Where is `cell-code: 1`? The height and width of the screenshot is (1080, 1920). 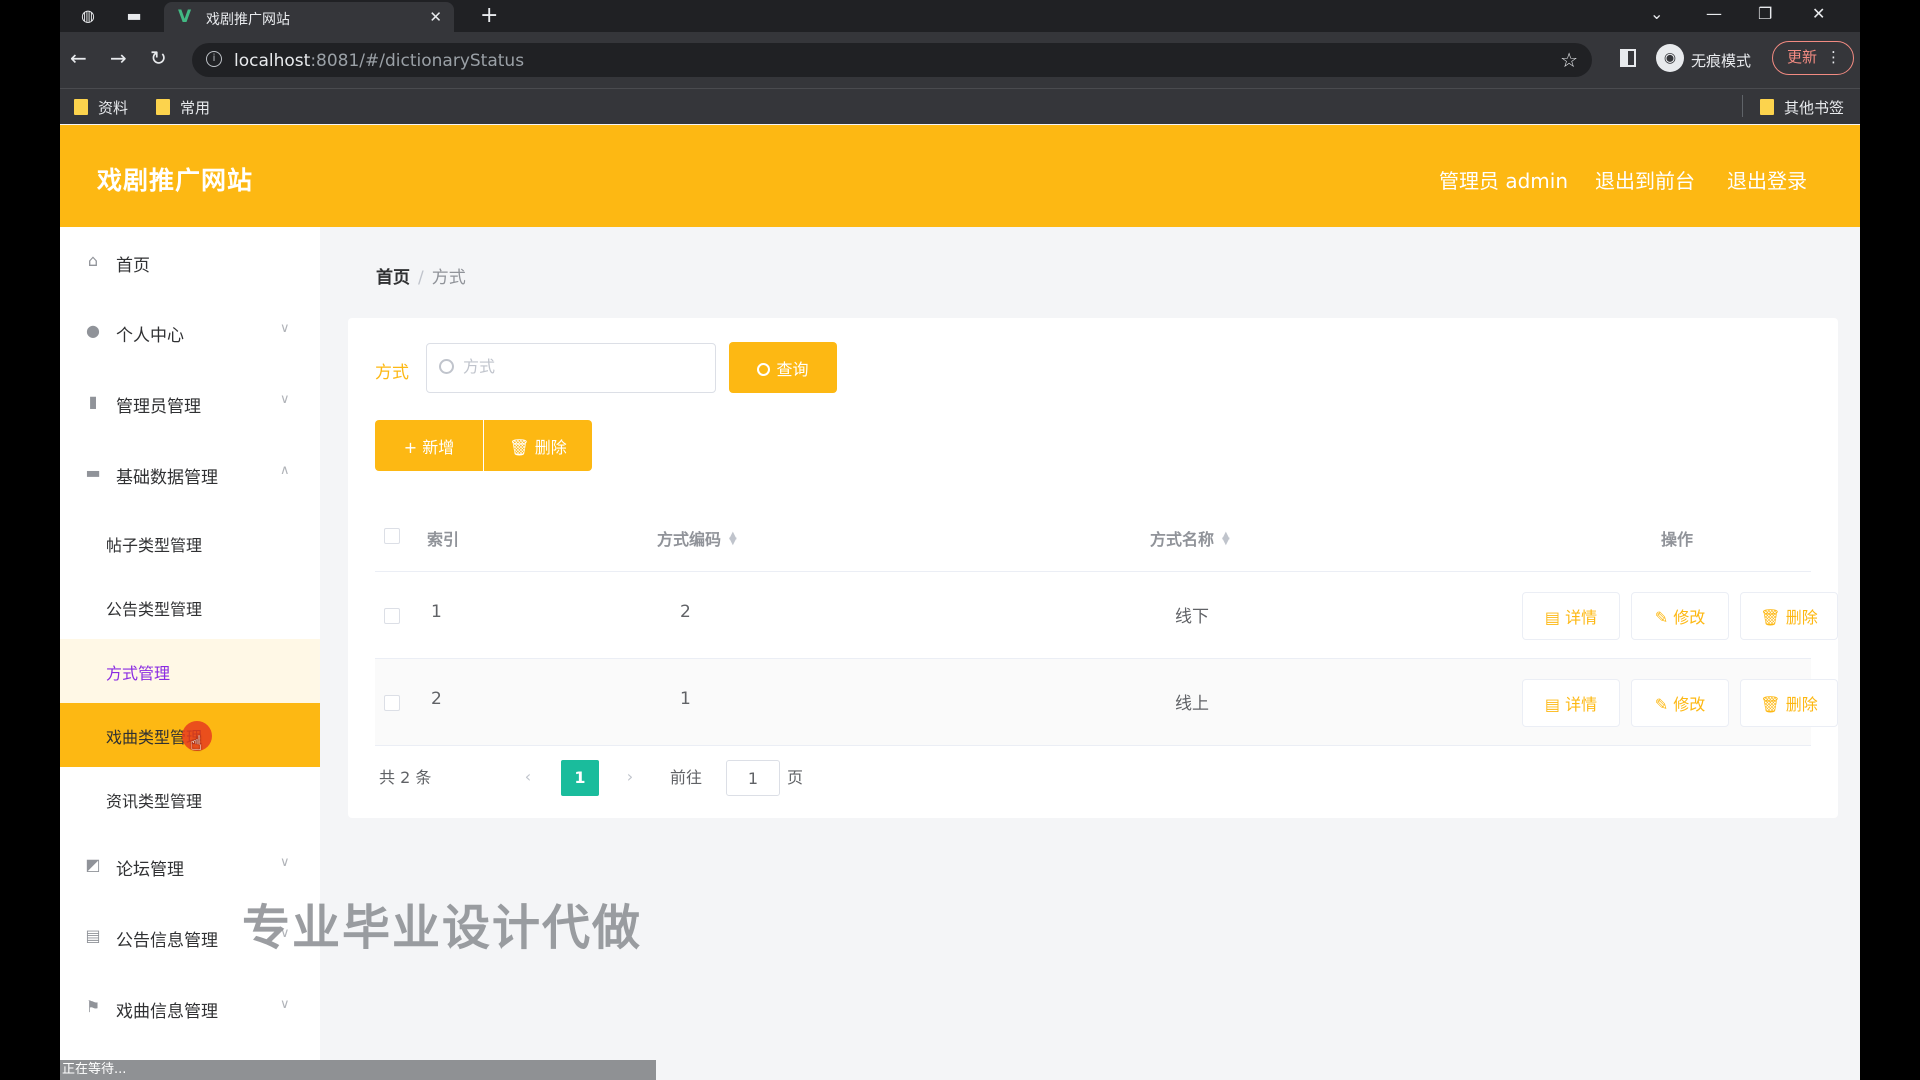
cell-code: 1 is located at coordinates (685, 699).